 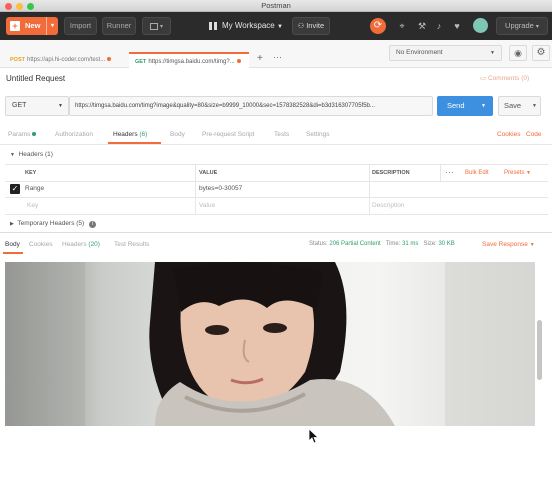 What do you see at coordinates (402, 26) in the screenshot?
I see `satellite-icon: ⌖` at bounding box center [402, 26].